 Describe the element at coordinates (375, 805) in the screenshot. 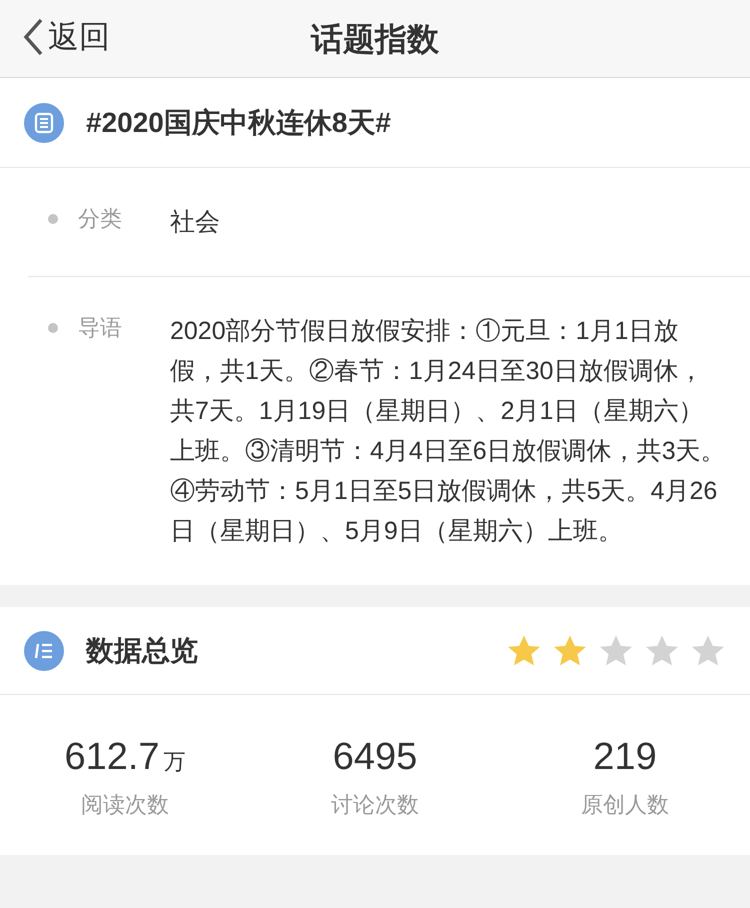

I see `stat-label: 讨论次数` at that location.